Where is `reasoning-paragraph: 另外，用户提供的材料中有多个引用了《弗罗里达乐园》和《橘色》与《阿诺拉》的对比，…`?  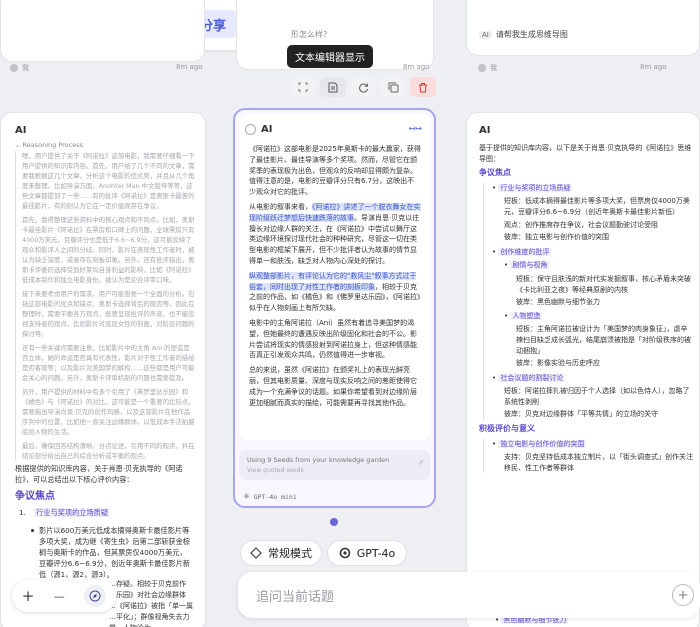
reasoning-paragraph: 另外，用户提供的材料中有多个引用了《弗罗里达乐园》和《橘色》与《阿诺拉》的对比，… is located at coordinates (108, 412).